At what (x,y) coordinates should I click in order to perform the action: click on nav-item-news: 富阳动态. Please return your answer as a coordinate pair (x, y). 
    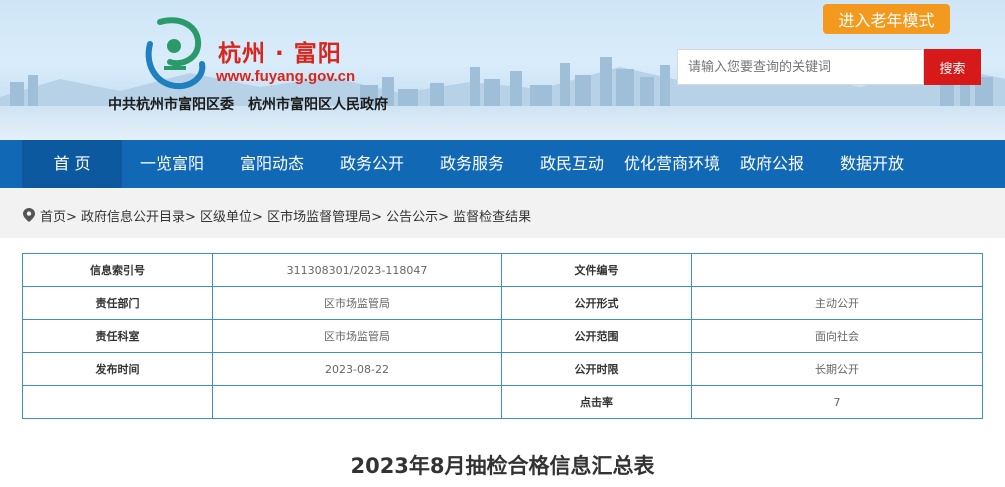
    Looking at the image, I should click on (272, 164).